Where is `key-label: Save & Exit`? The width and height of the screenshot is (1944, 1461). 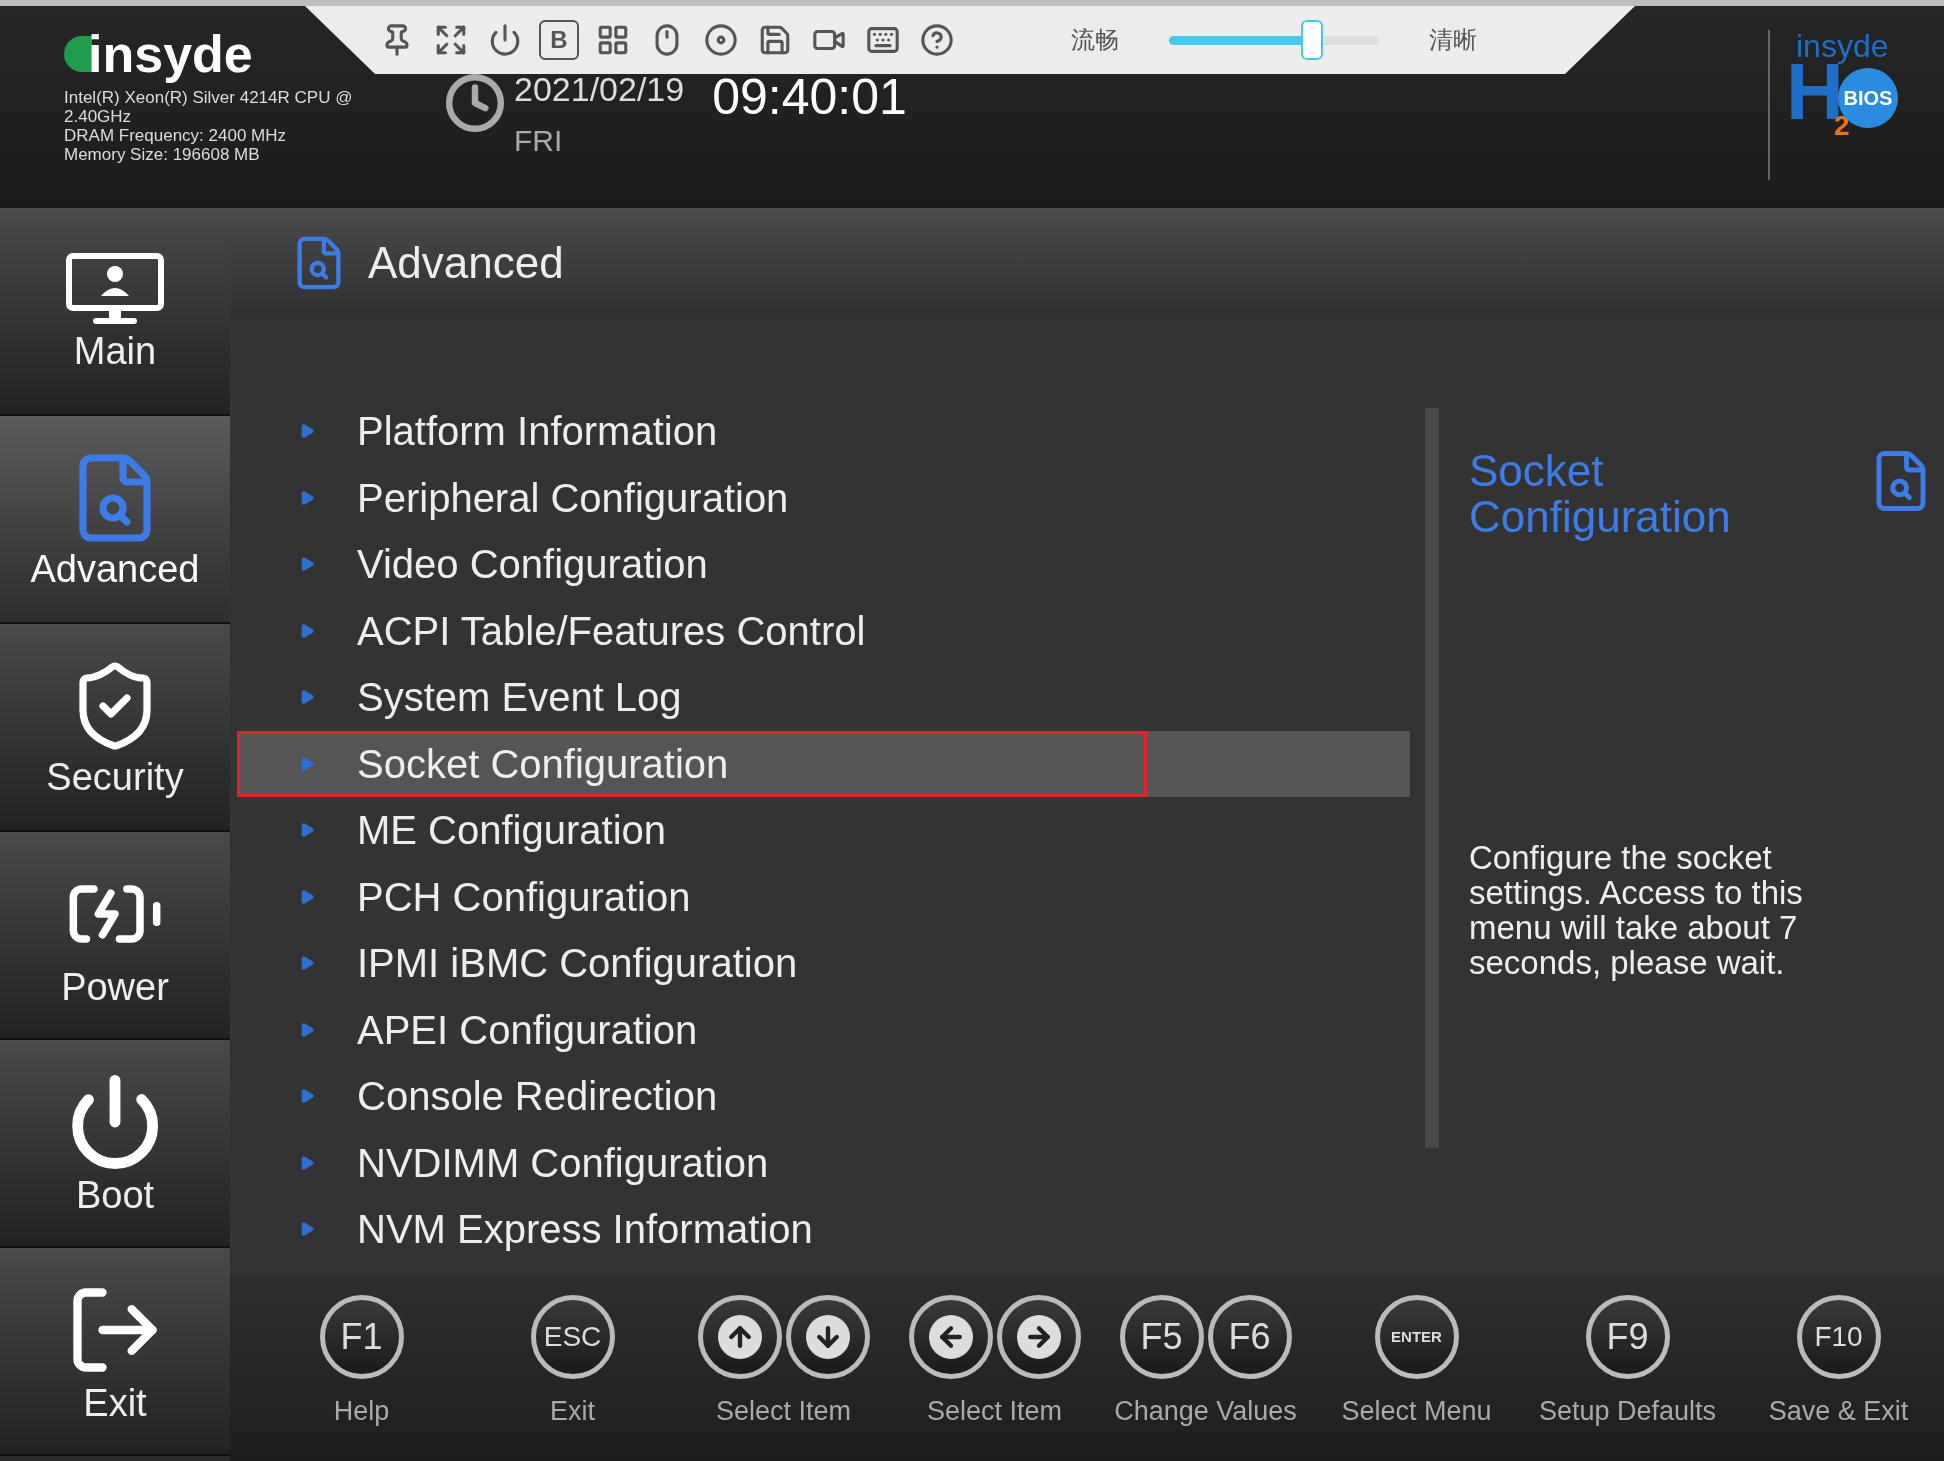
key-label: Save & Exit is located at coordinates (1838, 1411).